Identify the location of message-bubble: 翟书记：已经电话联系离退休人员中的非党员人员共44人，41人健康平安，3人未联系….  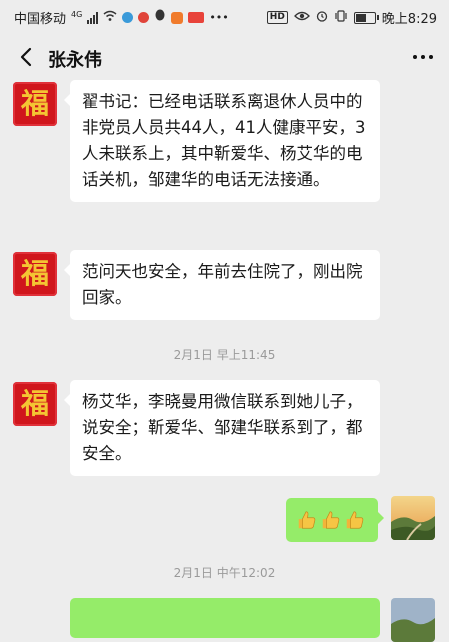
(222, 141).